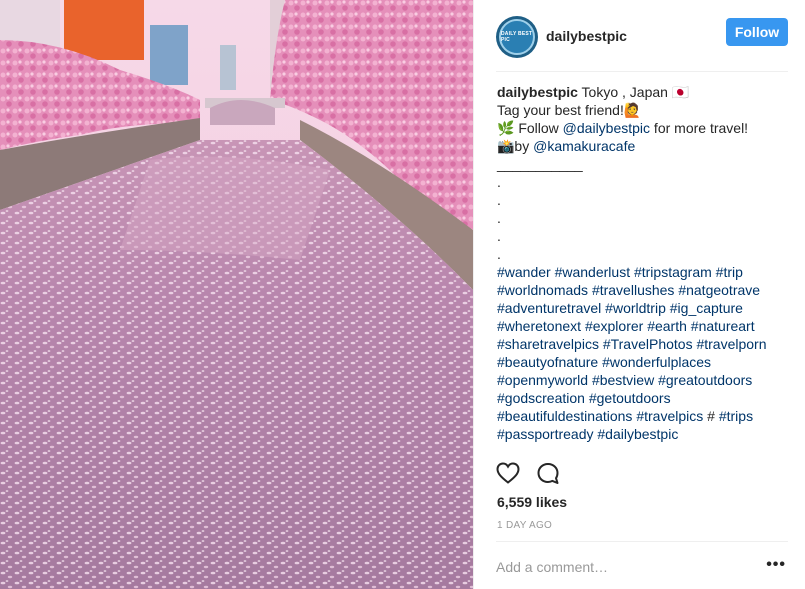  What do you see at coordinates (643, 290) in the screenshot?
I see `hashtag-line: #worldnomads #travellushes #natgeotrave` at bounding box center [643, 290].